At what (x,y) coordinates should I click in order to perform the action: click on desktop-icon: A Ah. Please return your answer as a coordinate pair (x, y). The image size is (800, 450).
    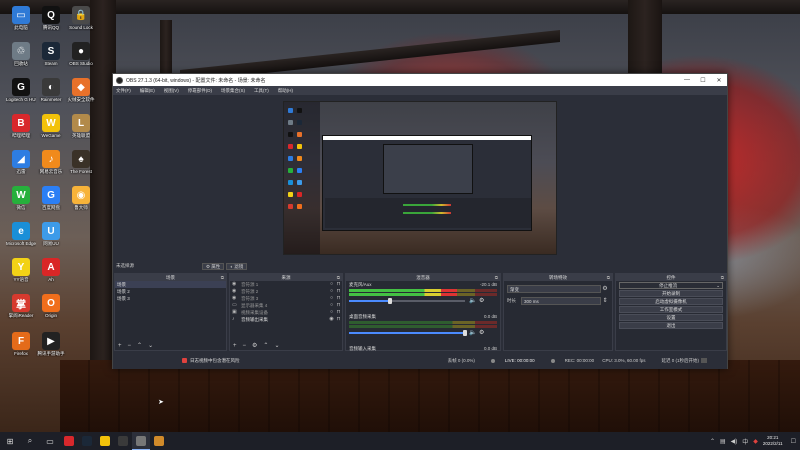
    Looking at the image, I should click on (51, 270).